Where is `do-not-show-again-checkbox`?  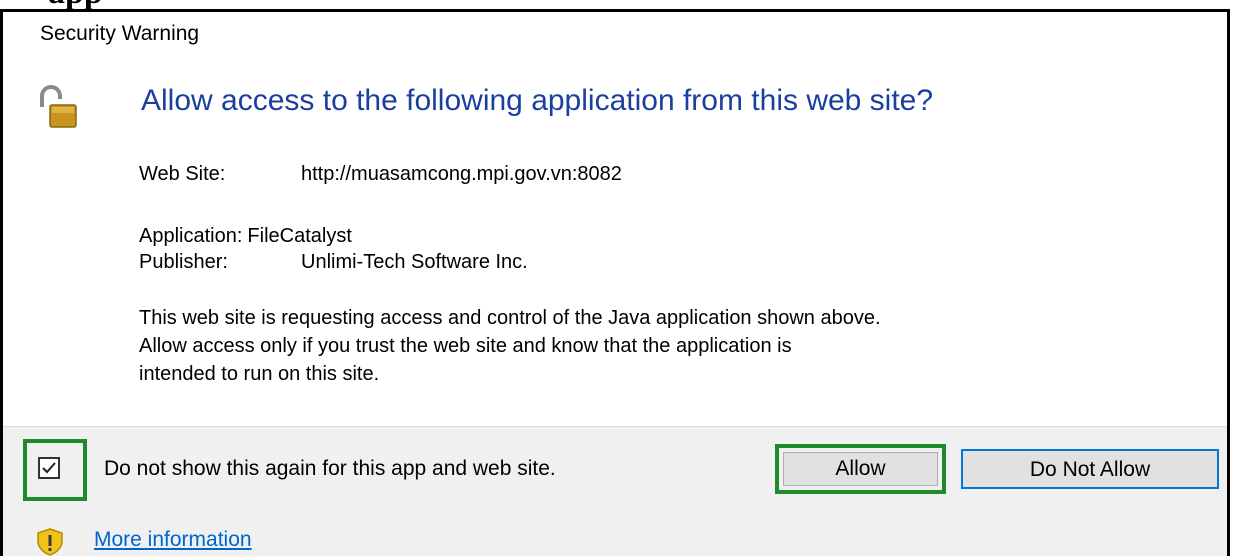 do-not-show-again-checkbox is located at coordinates (49, 468).